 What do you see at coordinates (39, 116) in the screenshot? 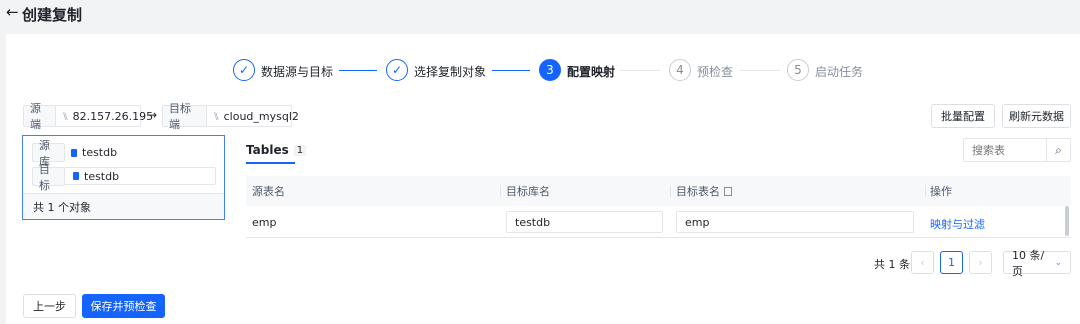
I see `source-end-label: 源端` at bounding box center [39, 116].